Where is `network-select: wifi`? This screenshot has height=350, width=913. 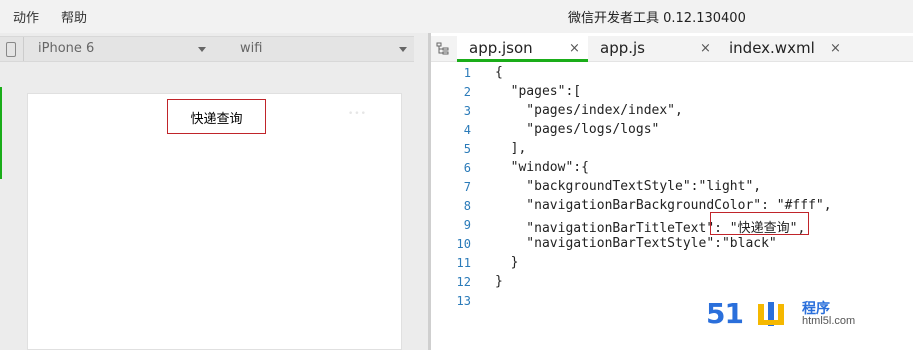
network-select: wifi is located at coordinates (251, 48).